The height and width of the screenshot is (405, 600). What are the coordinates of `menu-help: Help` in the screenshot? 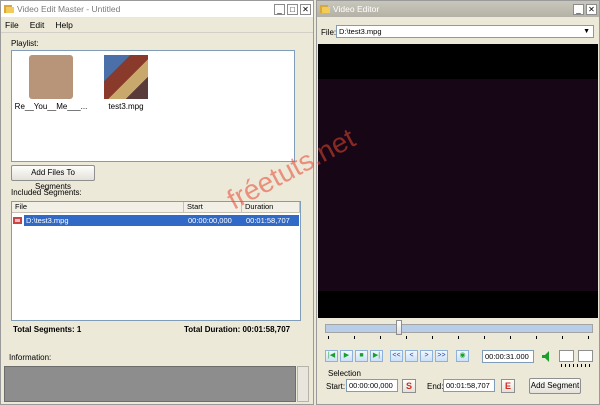 It's located at (63, 25).